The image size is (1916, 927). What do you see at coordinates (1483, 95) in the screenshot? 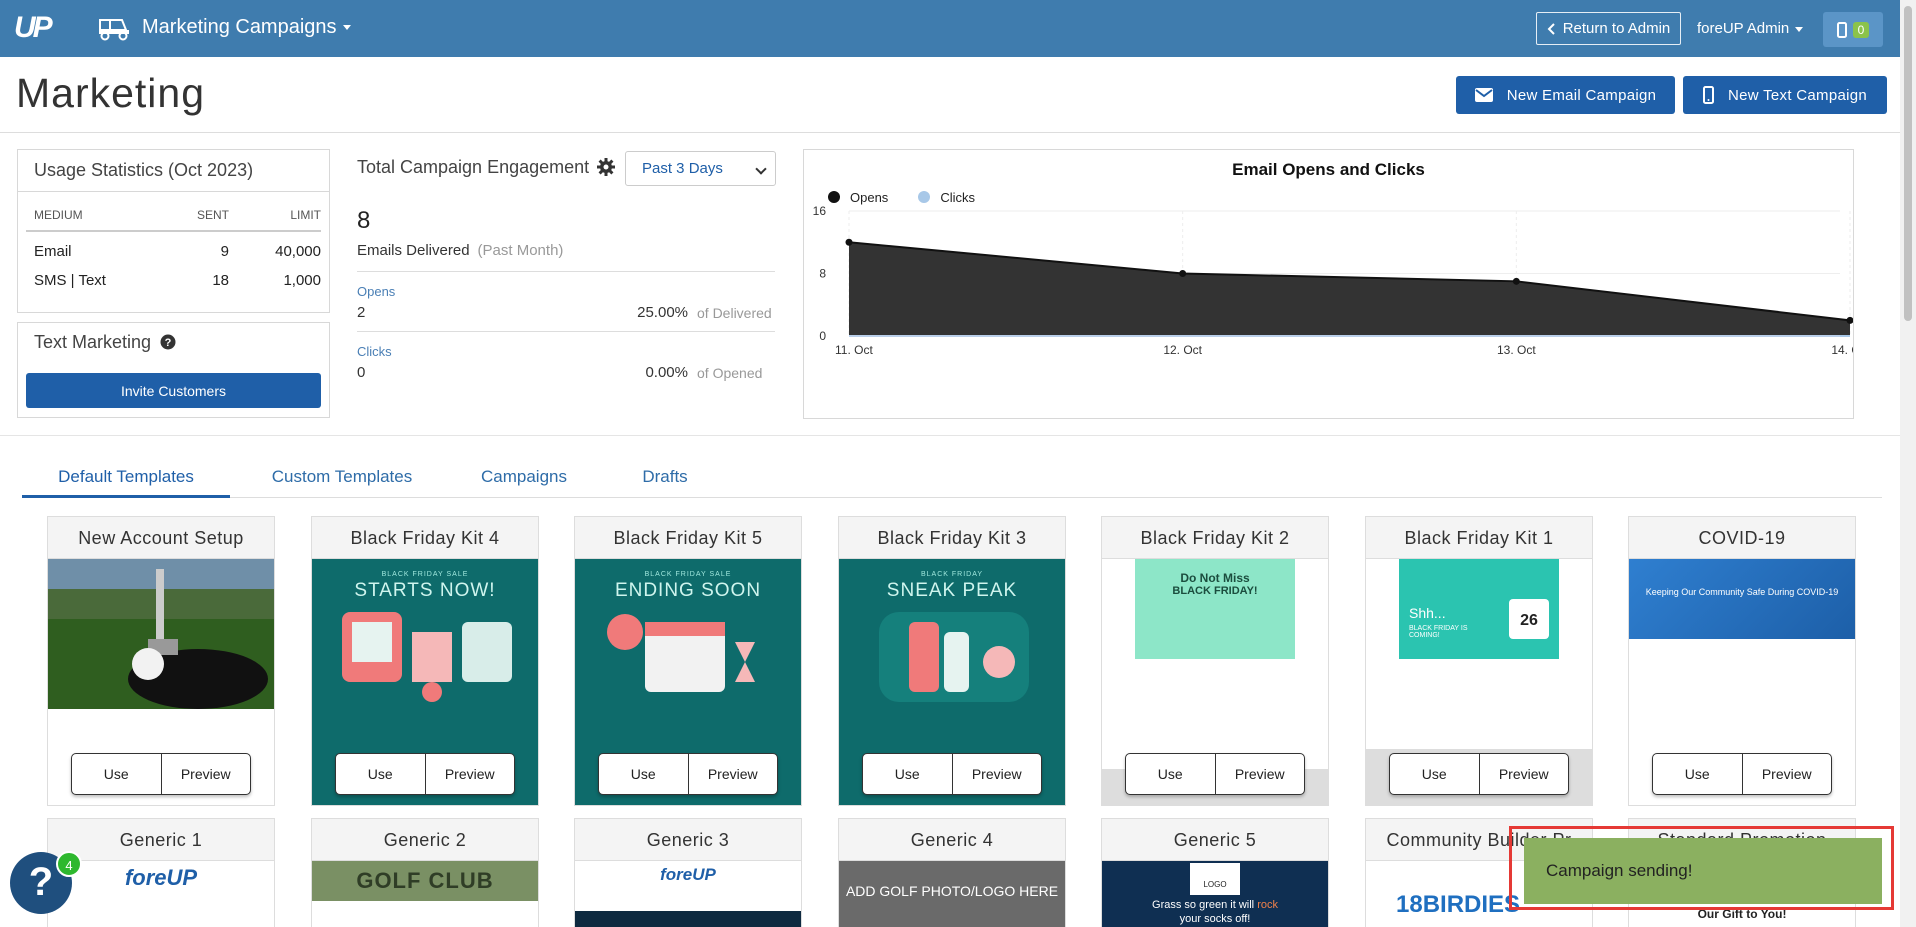
I see `envelope-icon` at bounding box center [1483, 95].